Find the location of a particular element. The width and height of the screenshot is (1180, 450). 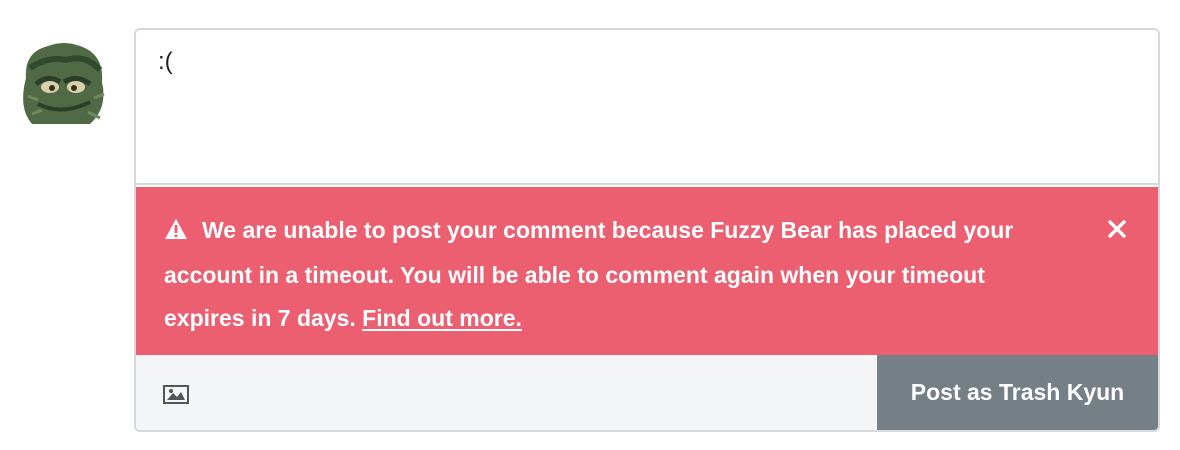

oscar-the-grouch-avatar is located at coordinates (63, 82).